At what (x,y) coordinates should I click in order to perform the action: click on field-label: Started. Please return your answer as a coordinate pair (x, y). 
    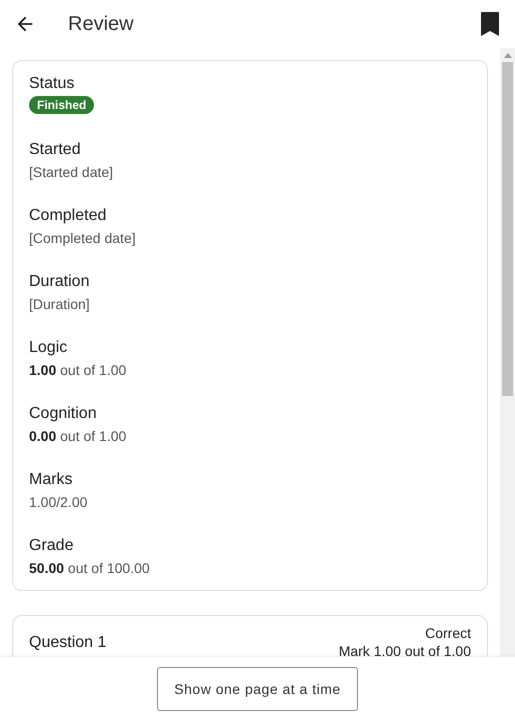
    Looking at the image, I should click on (55, 150).